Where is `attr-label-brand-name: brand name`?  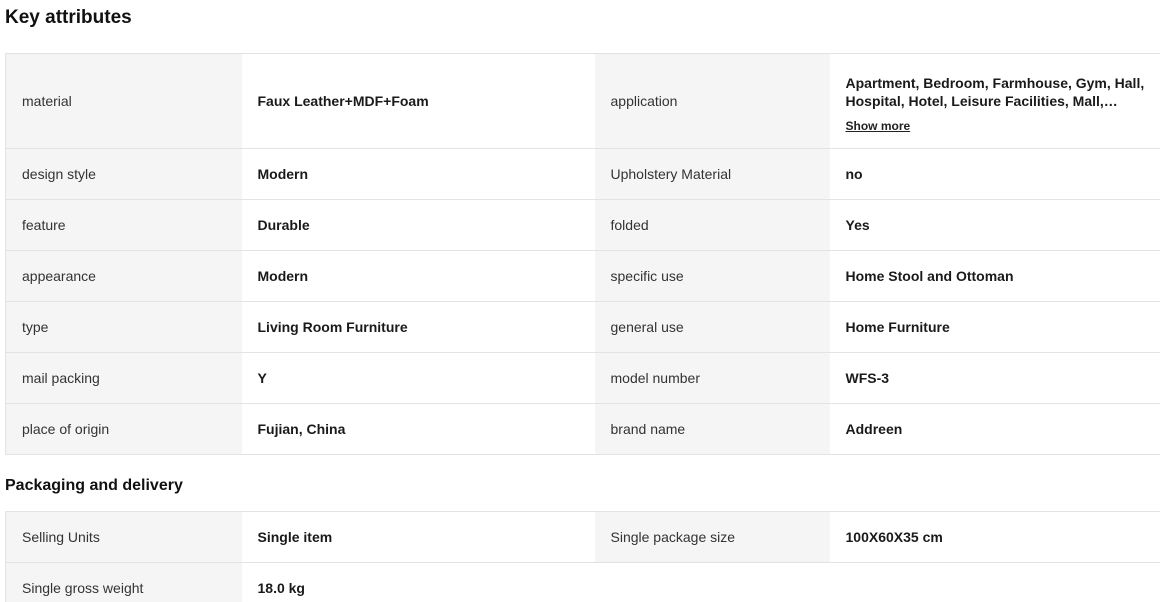
attr-label-brand-name: brand name is located at coordinates (712, 429).